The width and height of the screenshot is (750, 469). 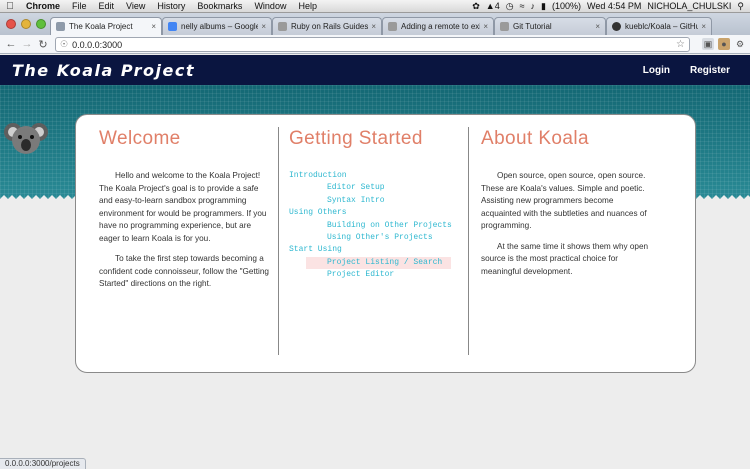 What do you see at coordinates (493, 6) in the screenshot?
I see `cell-signal-icon: ▲4` at bounding box center [493, 6].